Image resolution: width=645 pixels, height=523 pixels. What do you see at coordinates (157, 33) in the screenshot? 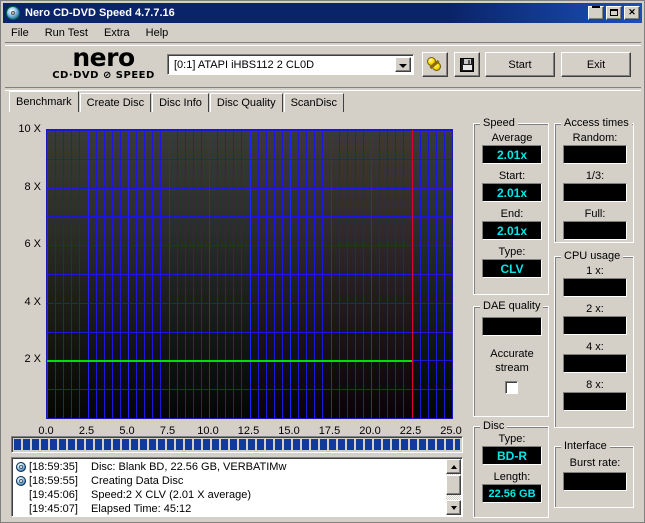
I see `menu-item-help: Help` at bounding box center [157, 33].